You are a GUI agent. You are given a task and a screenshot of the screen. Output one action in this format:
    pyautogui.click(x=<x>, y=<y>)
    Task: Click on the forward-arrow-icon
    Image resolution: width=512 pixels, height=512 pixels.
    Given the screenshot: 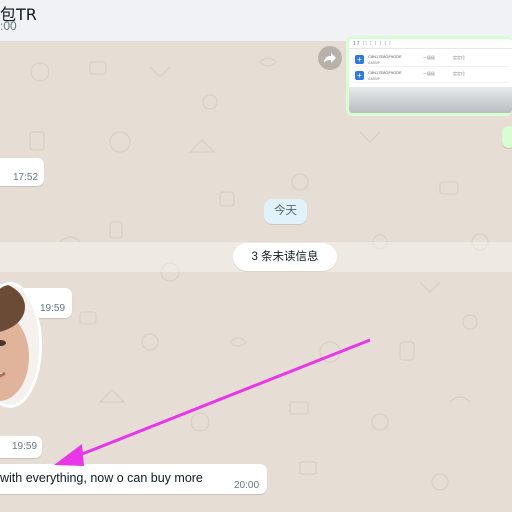 What is the action you would take?
    pyautogui.click(x=330, y=58)
    